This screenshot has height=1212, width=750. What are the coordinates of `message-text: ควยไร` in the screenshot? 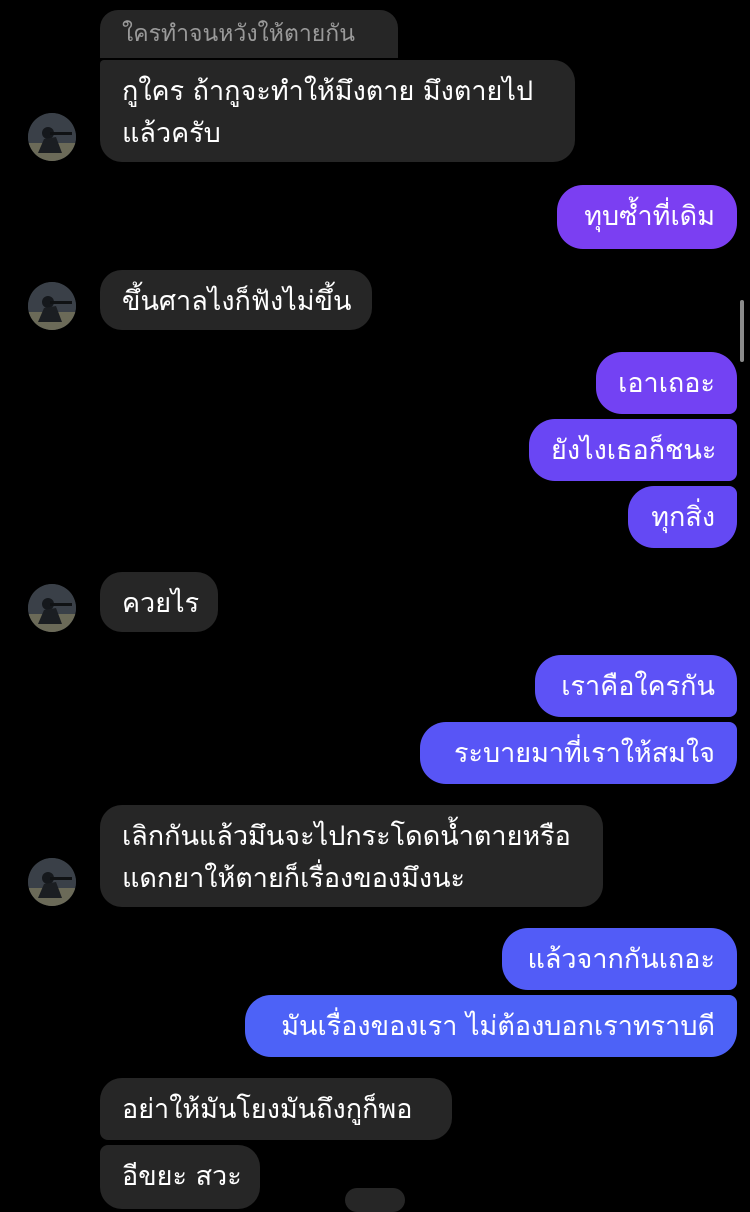 It's located at (161, 603).